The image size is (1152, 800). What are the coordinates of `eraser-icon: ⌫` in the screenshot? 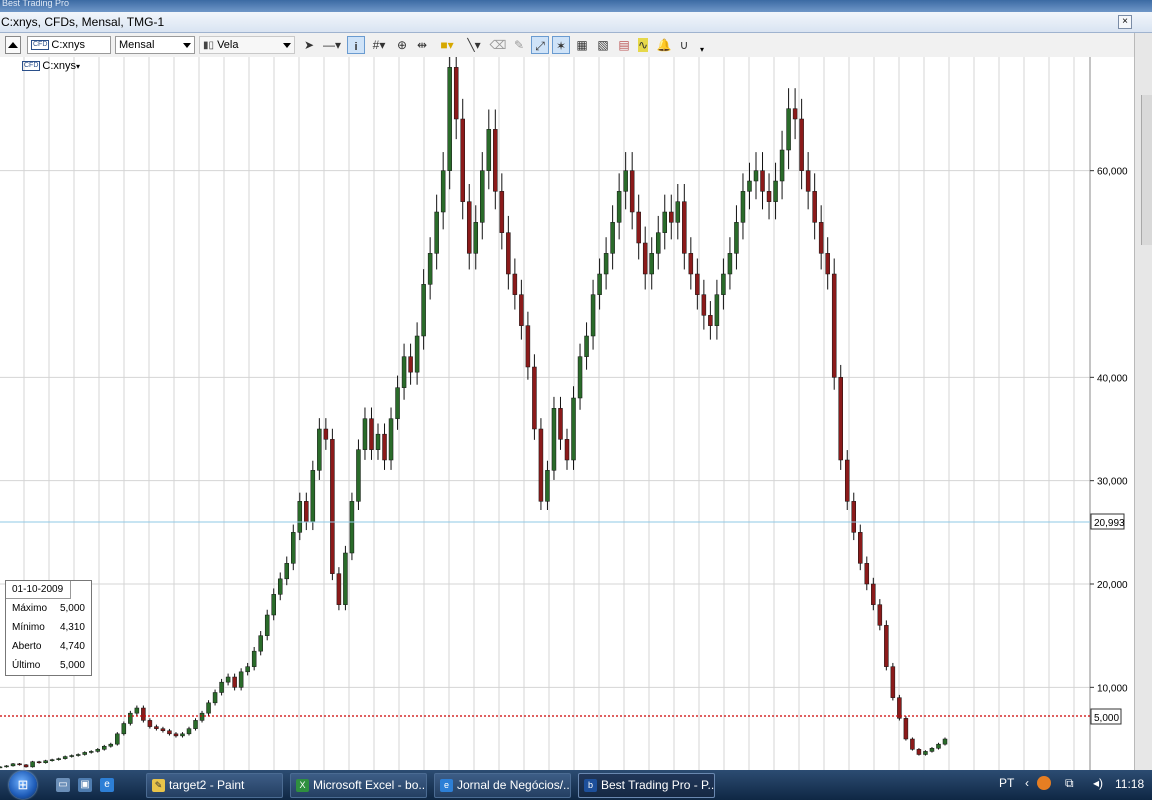 It's located at (498, 45).